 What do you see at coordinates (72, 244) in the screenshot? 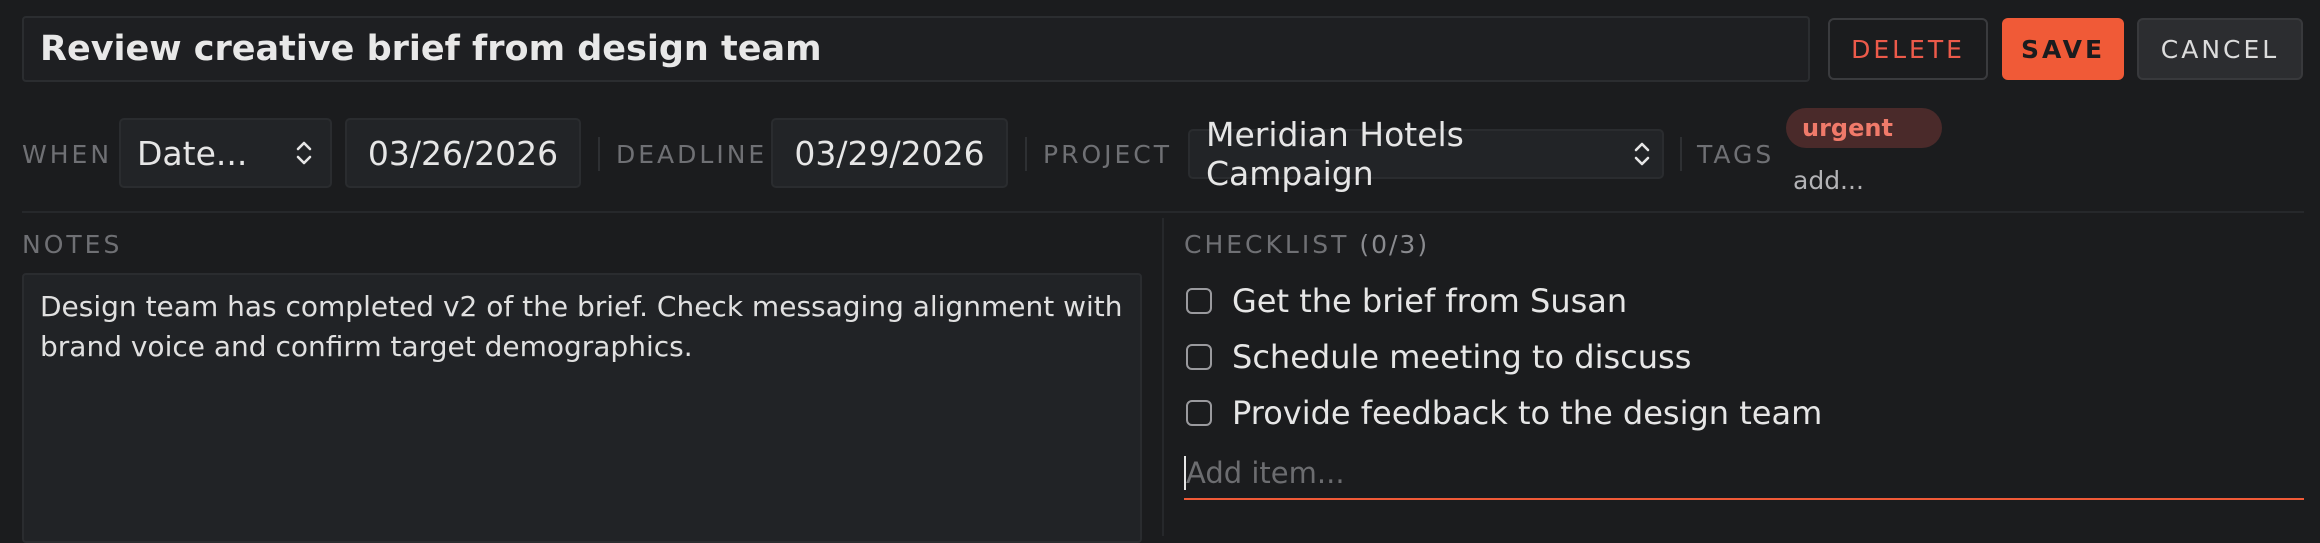
I see `notes-label: NOTES` at bounding box center [72, 244].